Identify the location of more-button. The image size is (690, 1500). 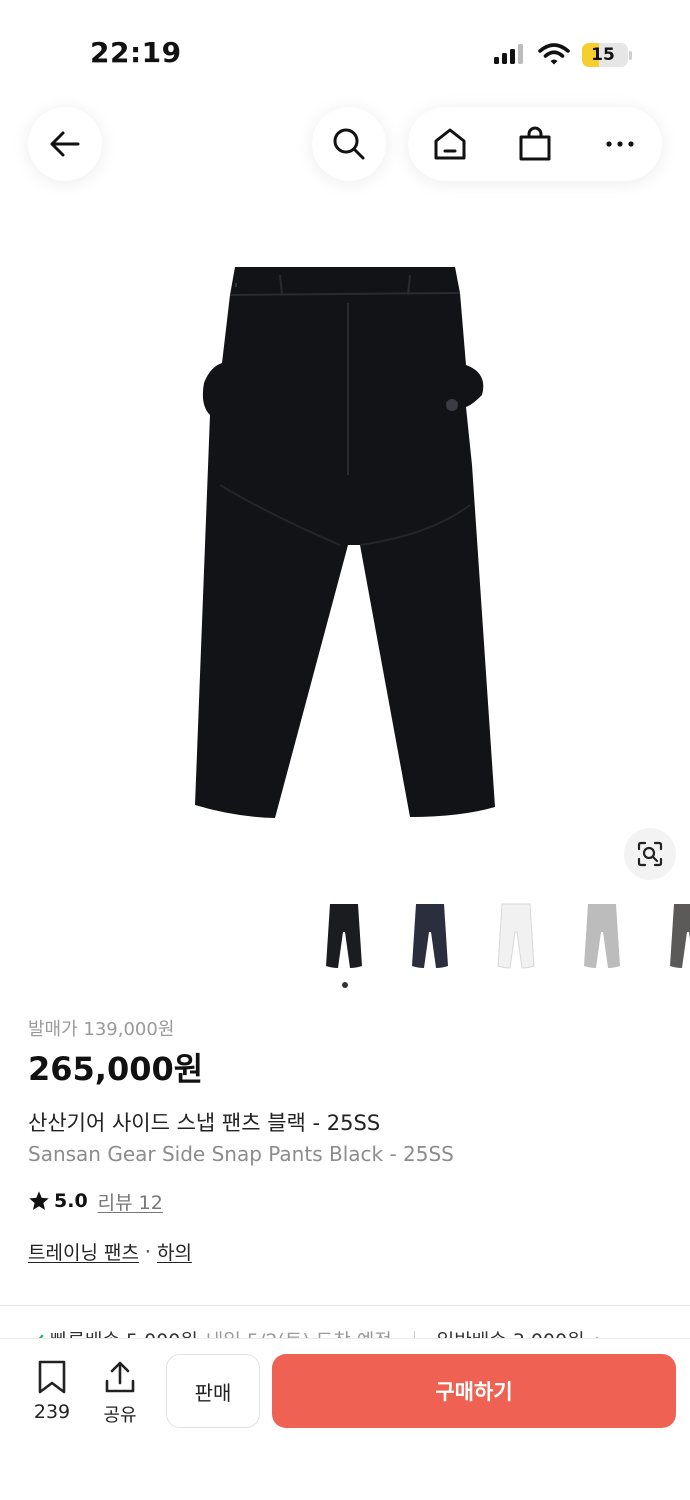
(620, 144).